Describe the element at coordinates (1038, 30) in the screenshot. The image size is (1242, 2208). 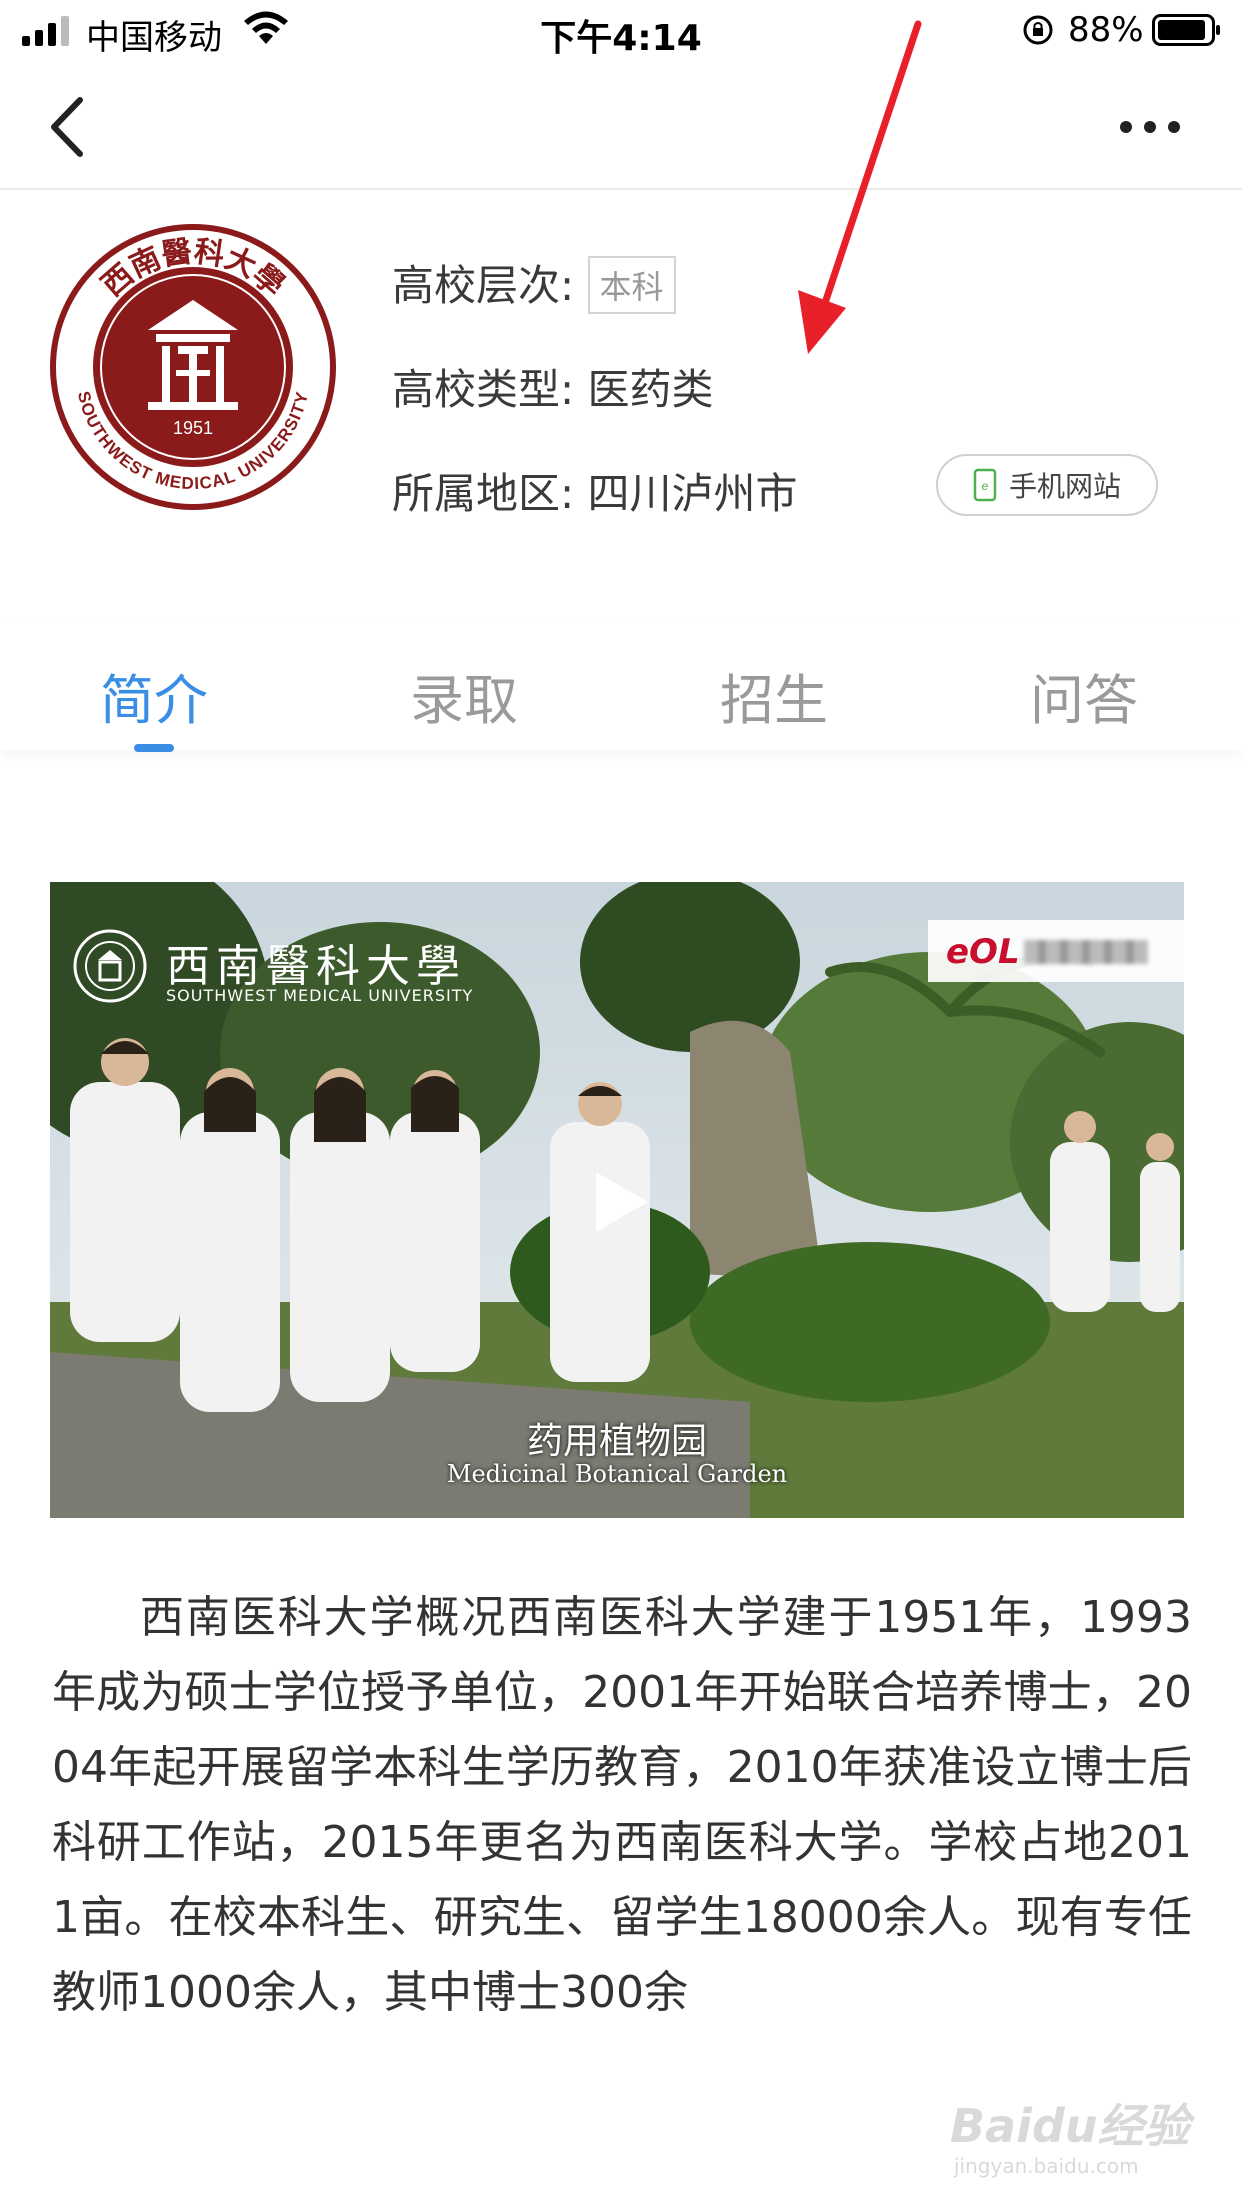
I see `rotation-lock-icon` at that location.